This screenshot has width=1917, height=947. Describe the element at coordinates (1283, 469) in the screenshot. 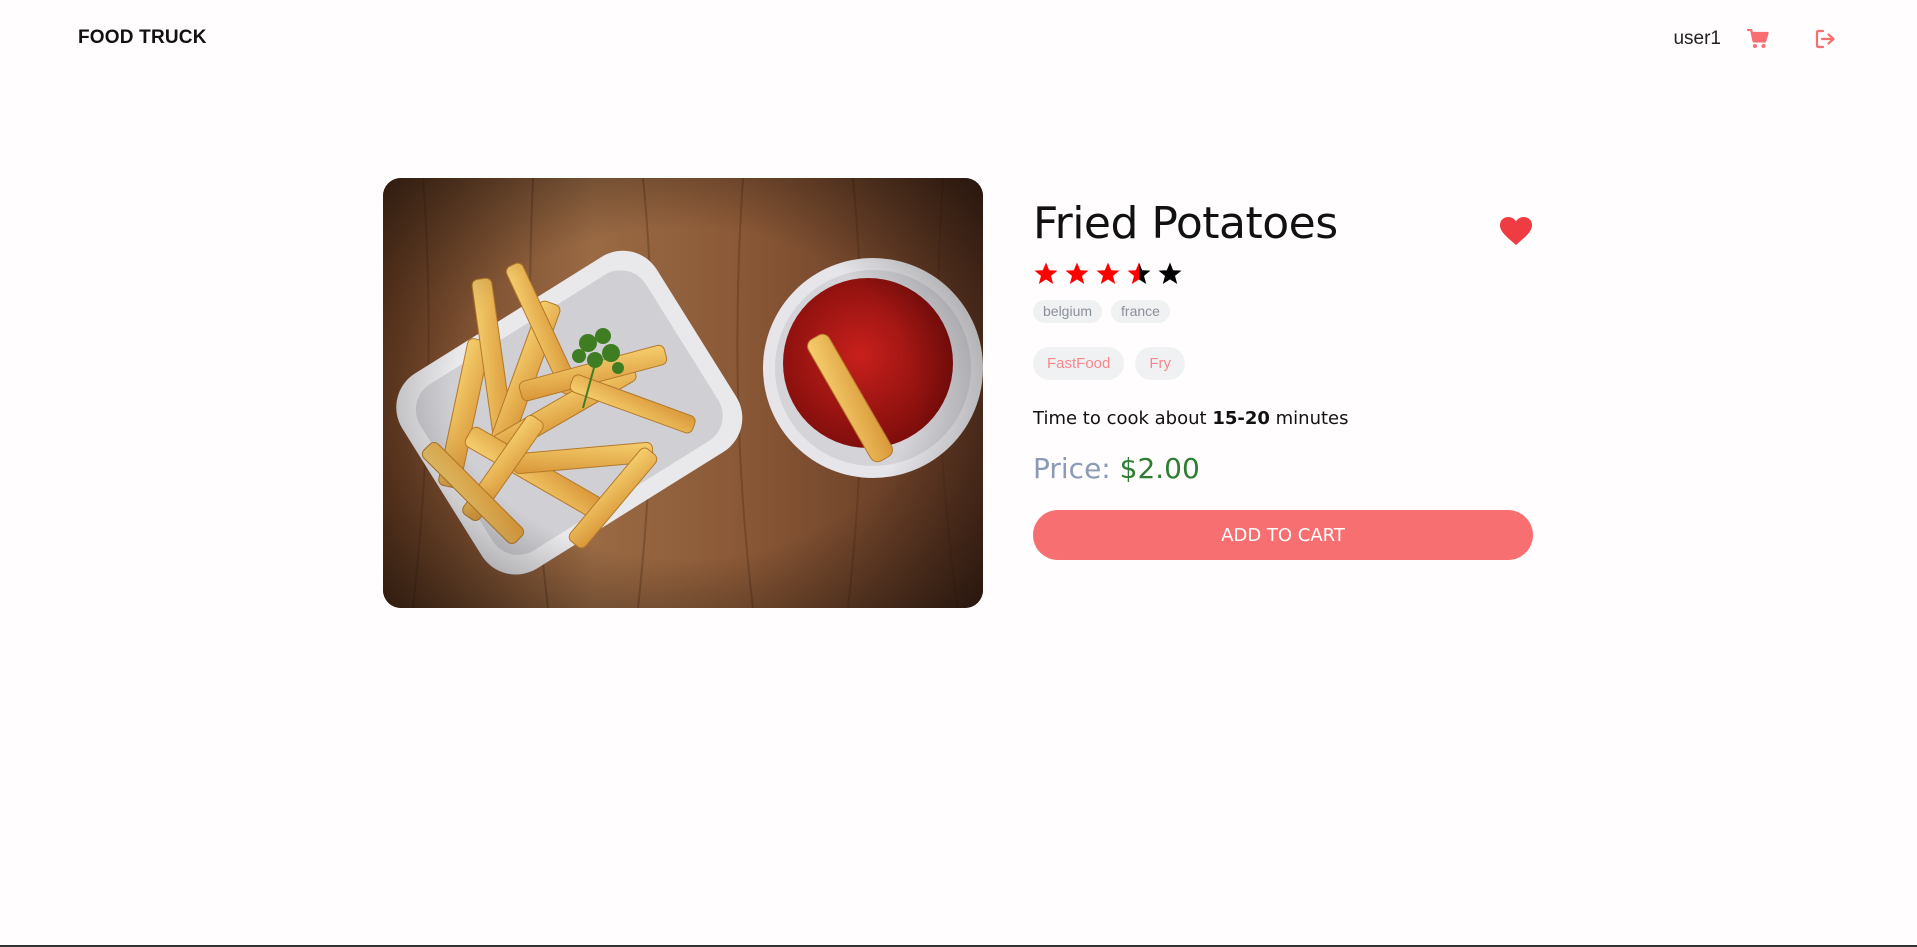

I see `price: Price: $2.00` at that location.